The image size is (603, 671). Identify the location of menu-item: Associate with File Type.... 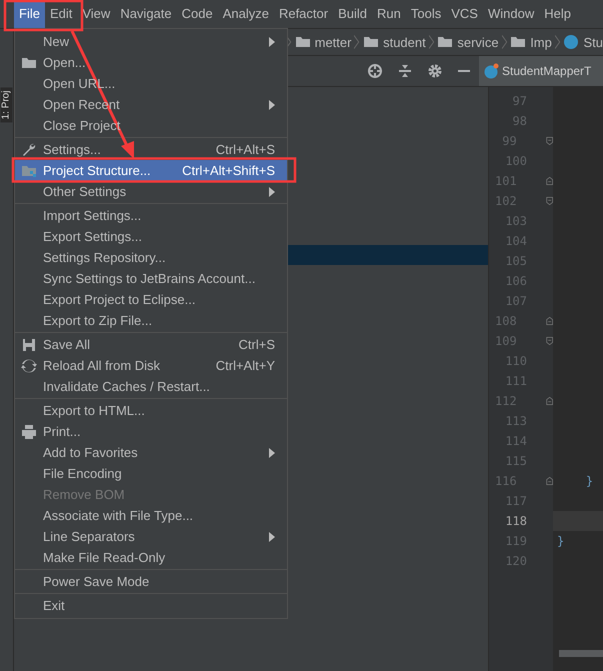
(151, 515).